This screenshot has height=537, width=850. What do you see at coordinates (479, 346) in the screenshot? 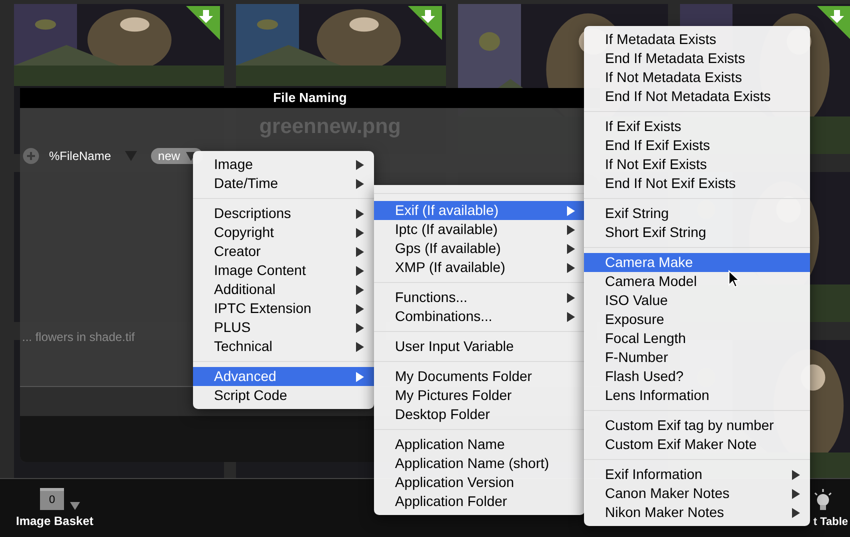
I see `menu-item: User Input Variable` at bounding box center [479, 346].